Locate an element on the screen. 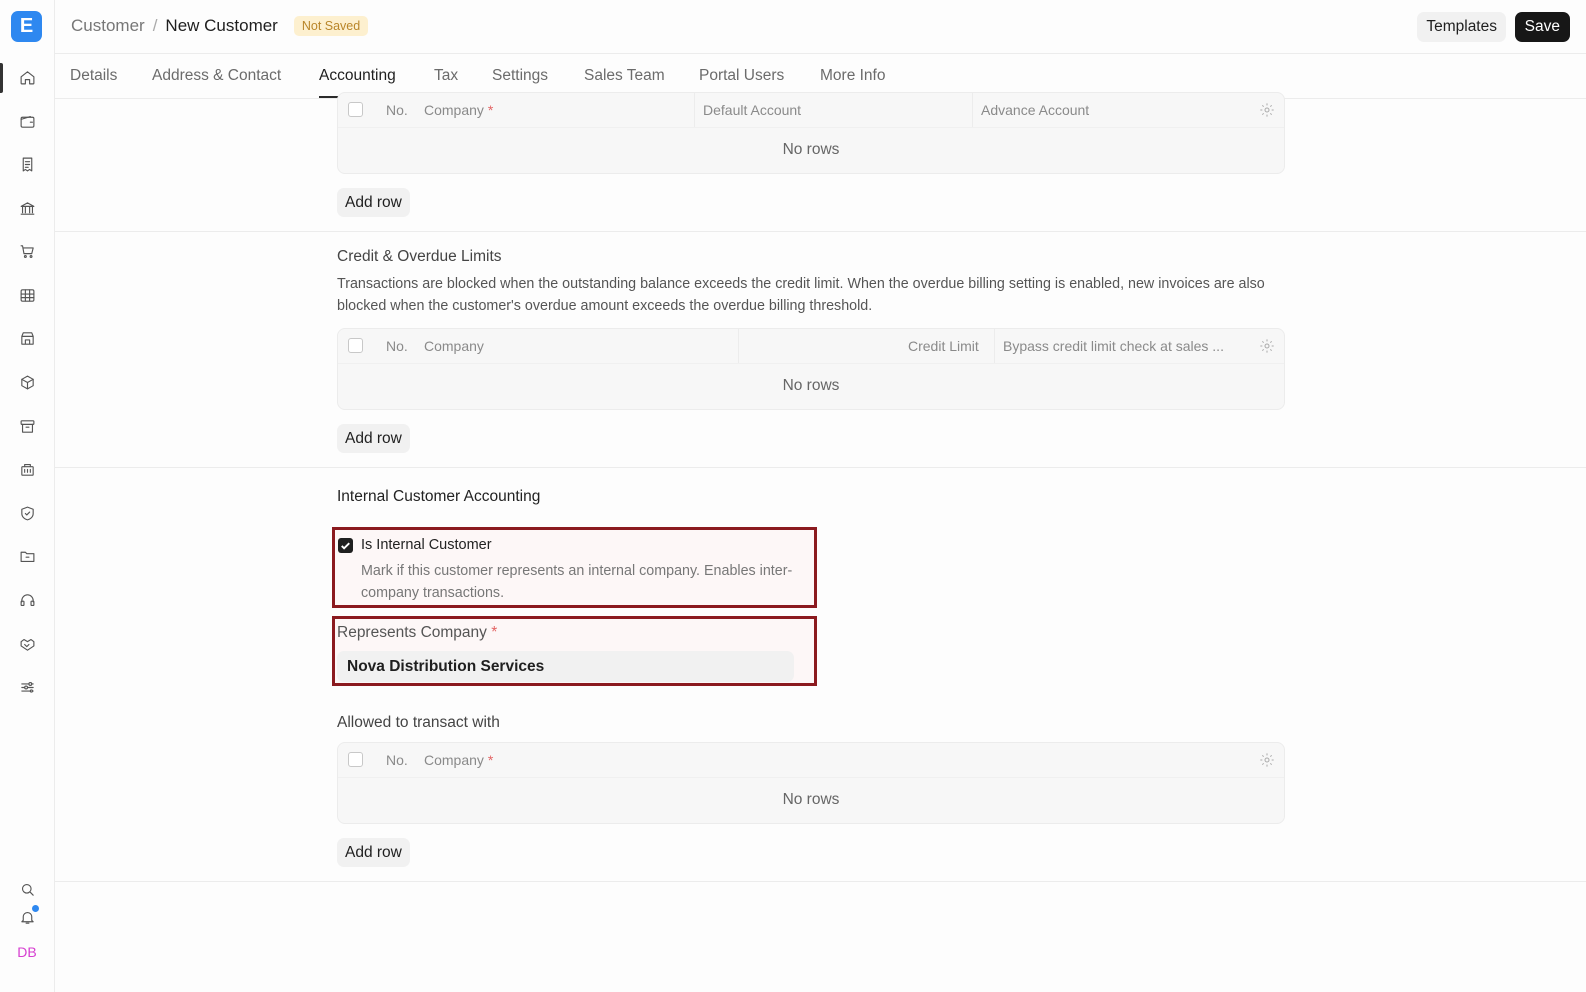  handshake-icon is located at coordinates (27, 644).